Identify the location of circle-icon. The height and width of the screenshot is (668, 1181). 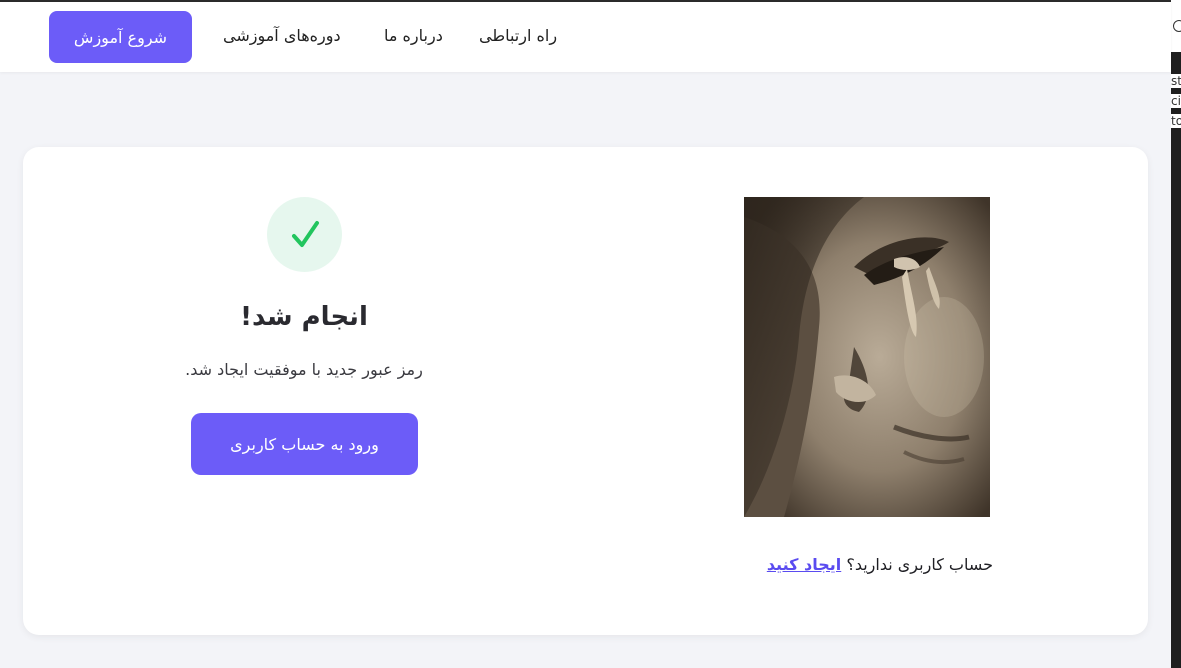
(1177, 26).